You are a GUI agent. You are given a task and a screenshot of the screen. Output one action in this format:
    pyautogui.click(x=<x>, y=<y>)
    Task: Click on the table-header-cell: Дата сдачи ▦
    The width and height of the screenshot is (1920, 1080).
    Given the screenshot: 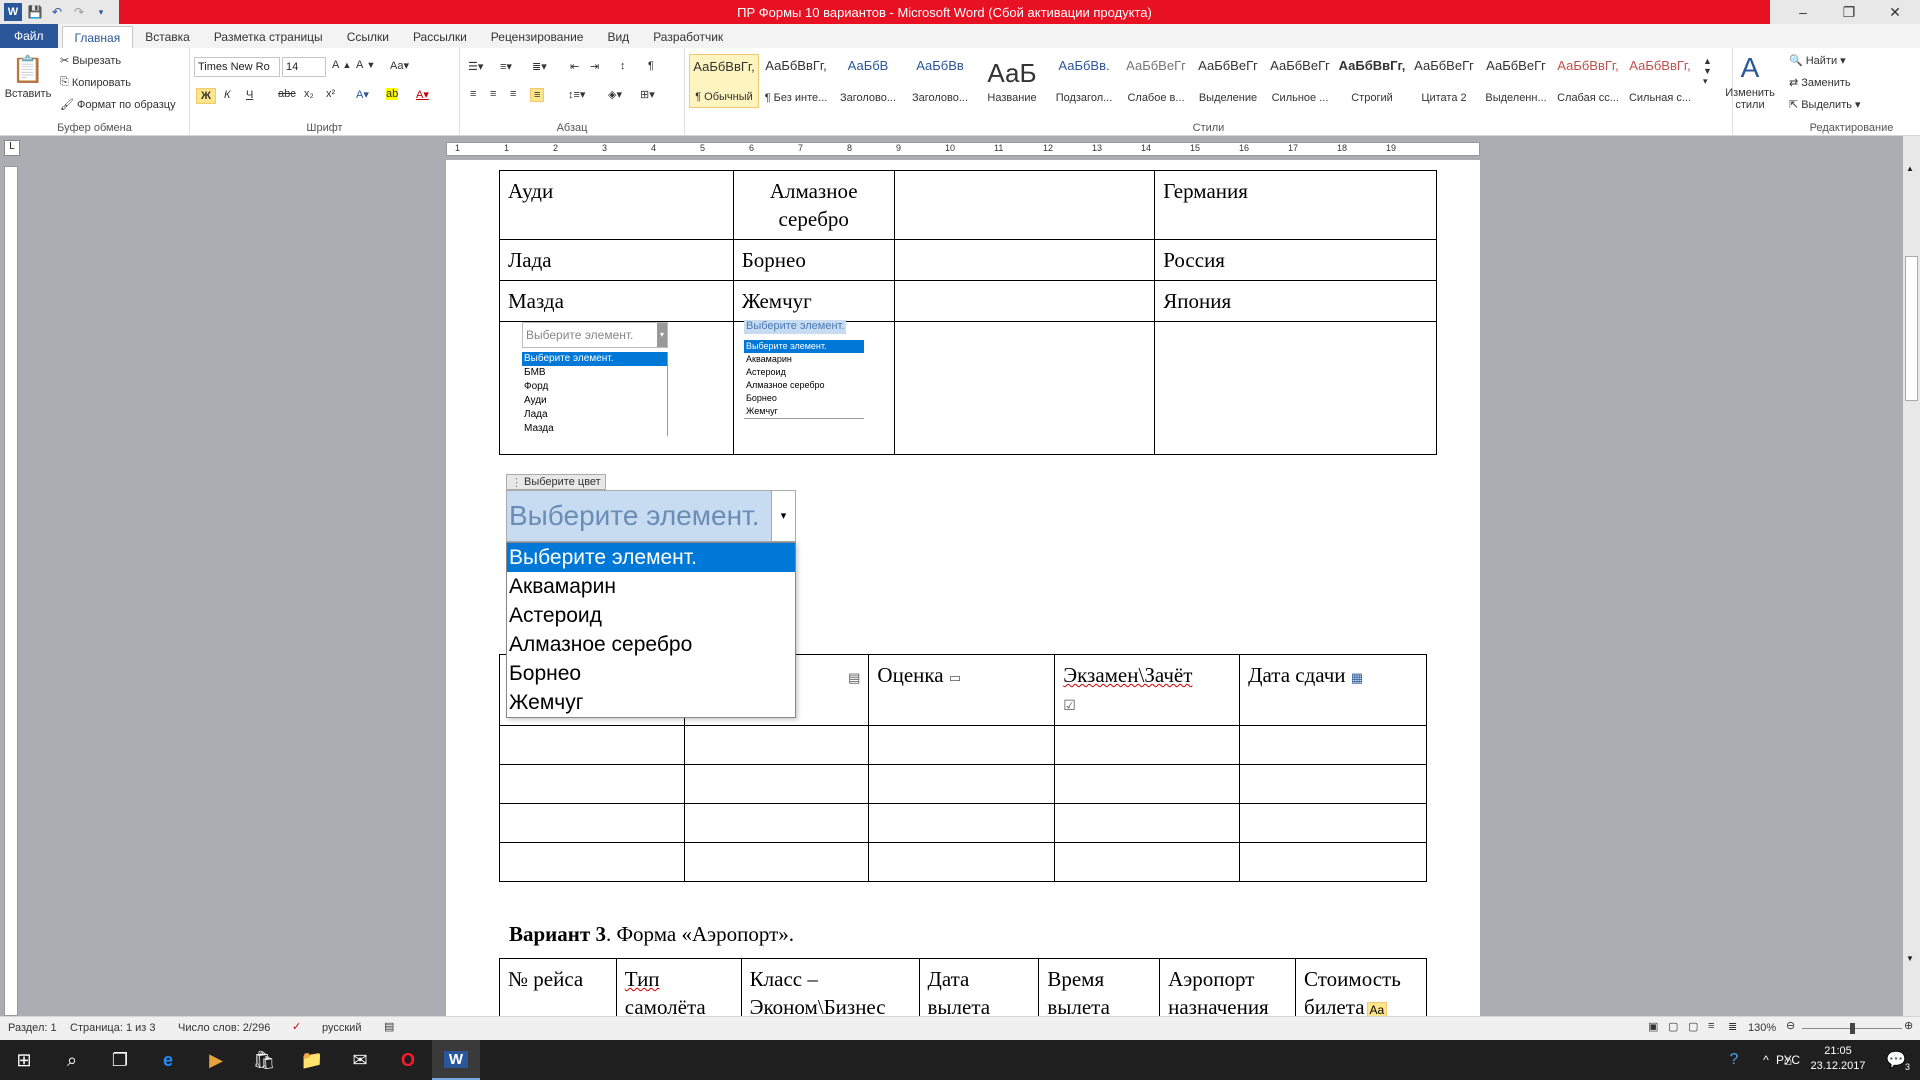 What is the action you would take?
    pyautogui.click(x=1333, y=690)
    